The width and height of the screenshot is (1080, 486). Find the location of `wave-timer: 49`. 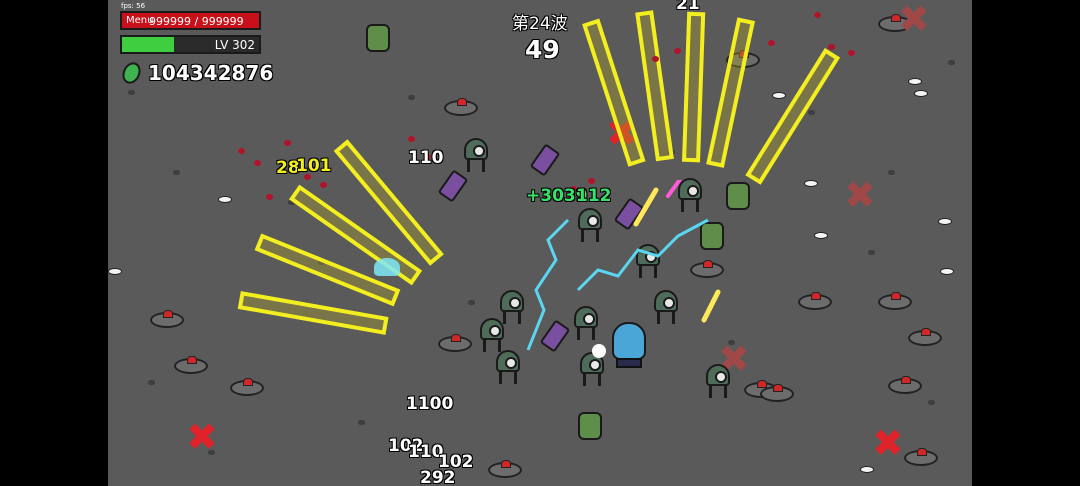

wave-timer: 49 is located at coordinates (542, 49).